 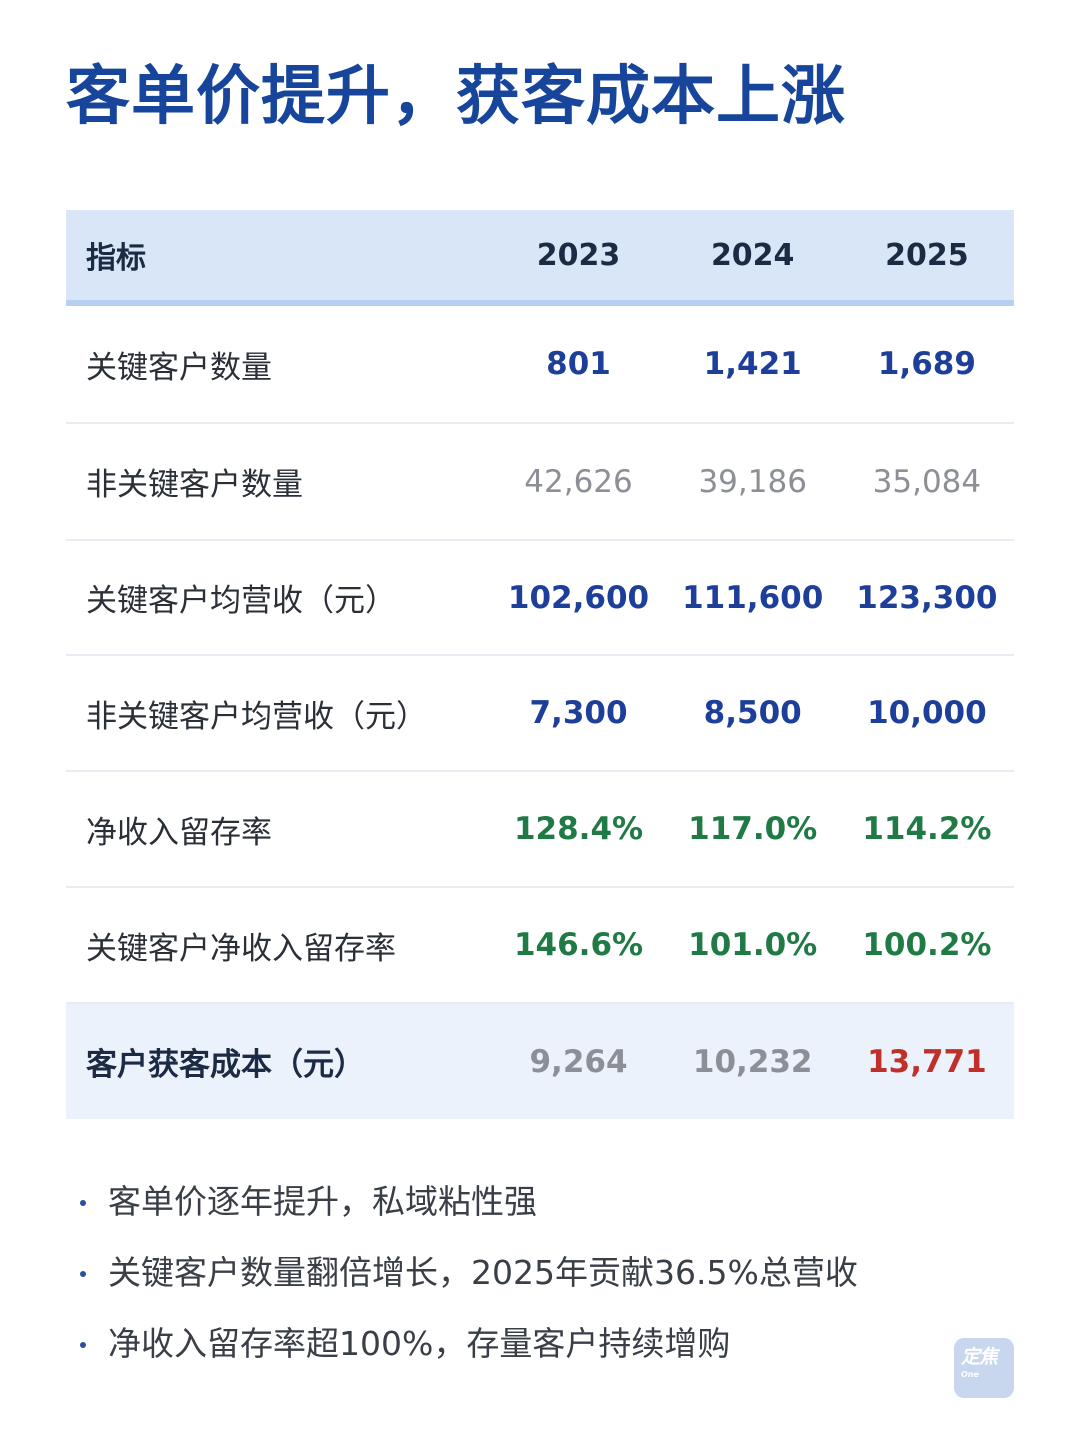 I want to click on bullet-text: 客单价逐年提升，私域粘性强, so click(x=322, y=1201).